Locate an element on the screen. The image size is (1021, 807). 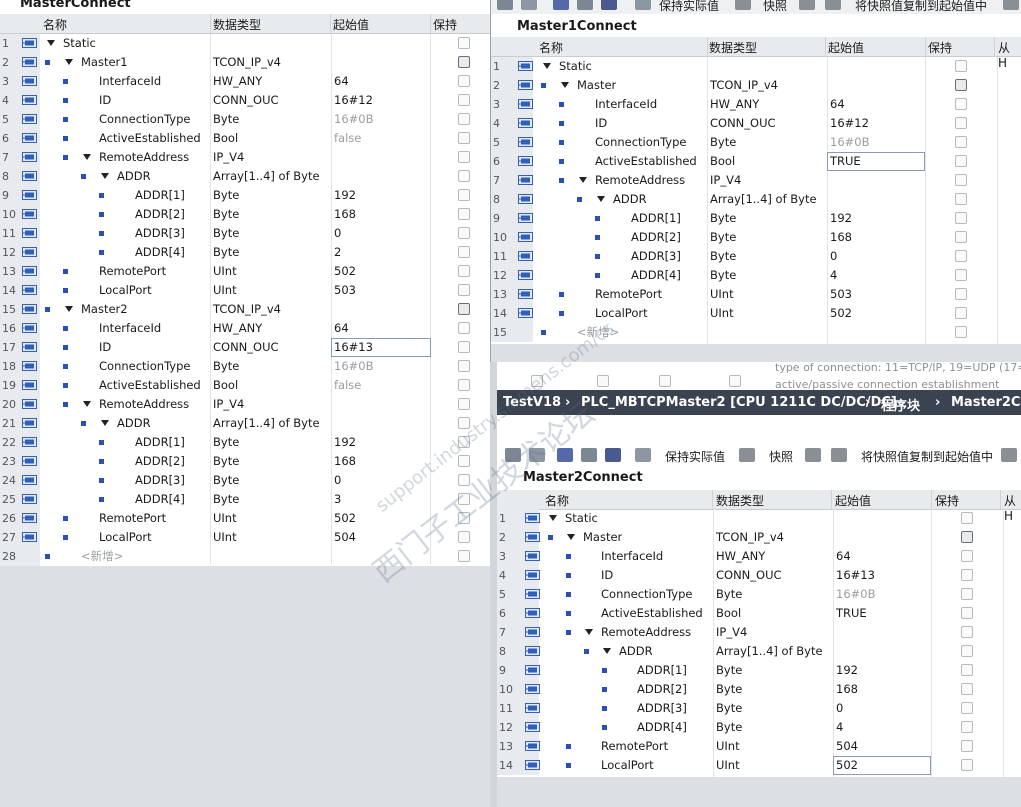
table-row: 9 ADDR[1] Byte 192 is located at coordinates (756, 218).